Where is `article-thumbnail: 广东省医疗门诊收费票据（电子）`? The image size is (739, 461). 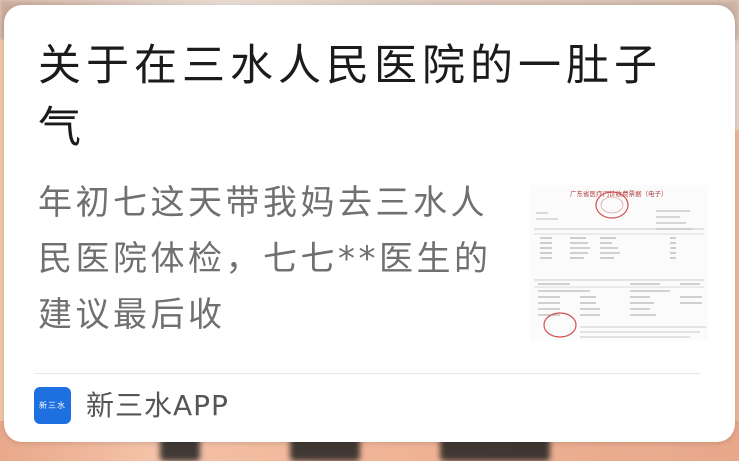
article-thumbnail: 广东省医疗门诊收费票据（电子） is located at coordinates (619, 263).